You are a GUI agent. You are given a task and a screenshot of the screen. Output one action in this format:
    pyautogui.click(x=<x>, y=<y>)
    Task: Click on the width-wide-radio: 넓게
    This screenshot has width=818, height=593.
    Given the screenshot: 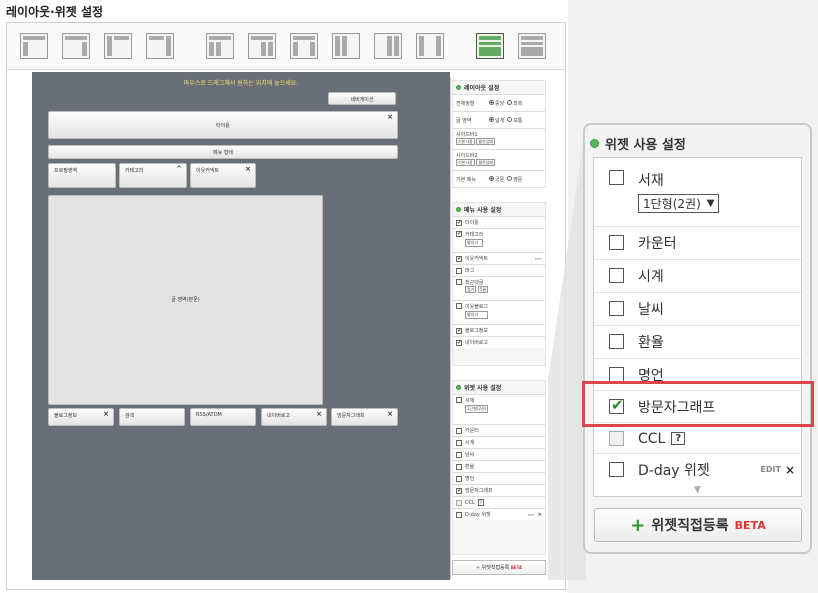 What is the action you would take?
    pyautogui.click(x=496, y=120)
    